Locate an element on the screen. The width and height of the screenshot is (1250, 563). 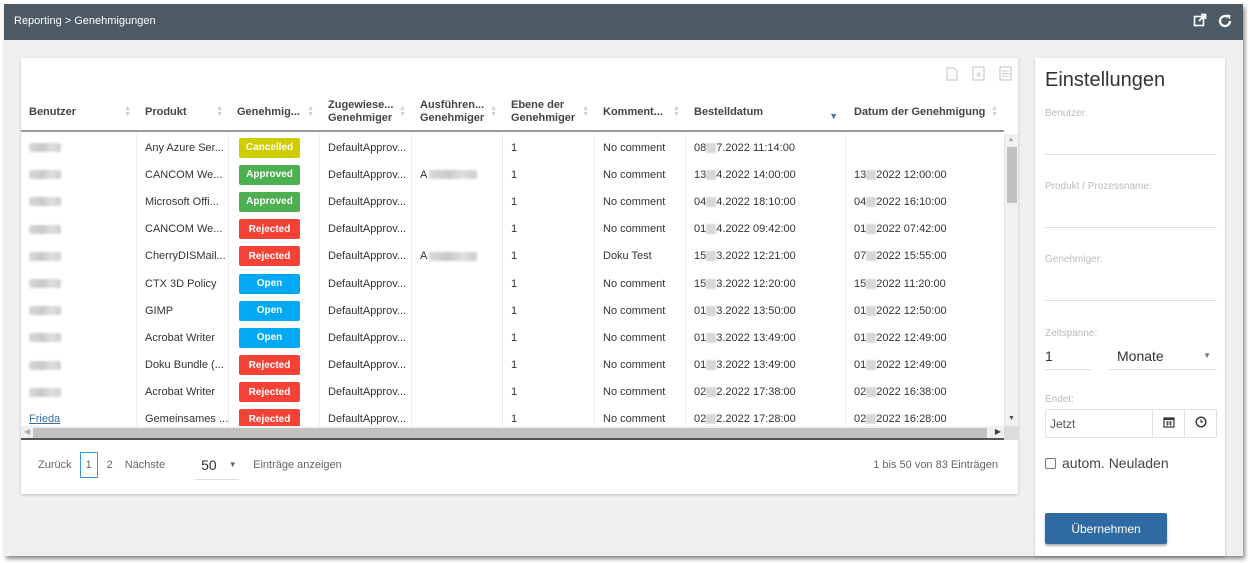
timespan-value-input: 1 is located at coordinates (1068, 356).